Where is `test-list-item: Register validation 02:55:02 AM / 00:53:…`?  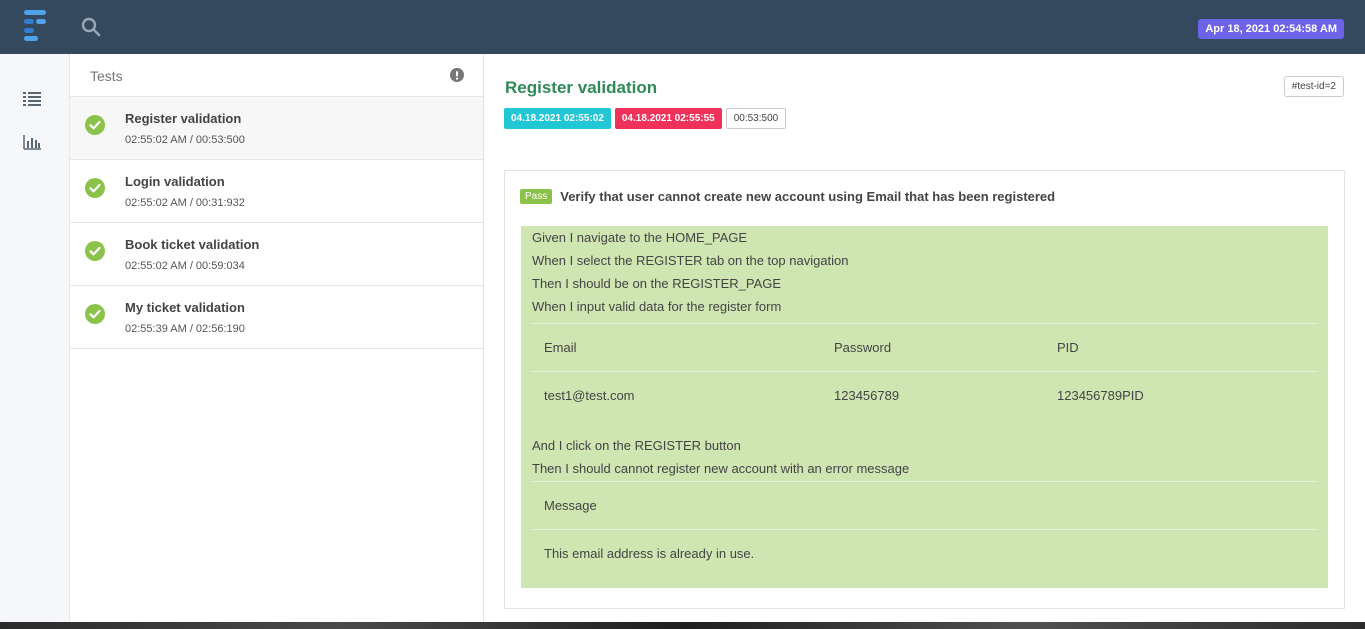
test-list-item: Register validation 02:55:02 AM / 00:53:… is located at coordinates (276, 128).